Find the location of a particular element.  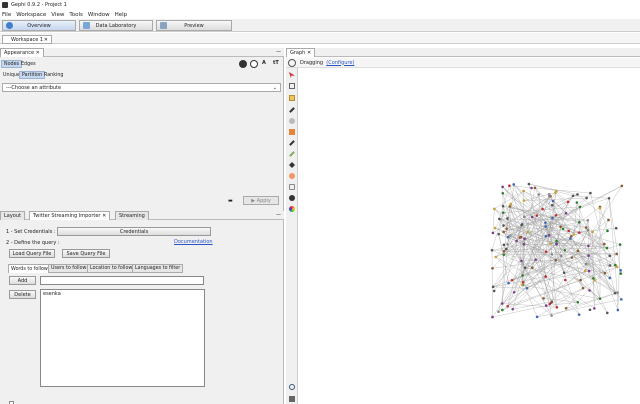

label-color-icon: A is located at coordinates (264, 63).